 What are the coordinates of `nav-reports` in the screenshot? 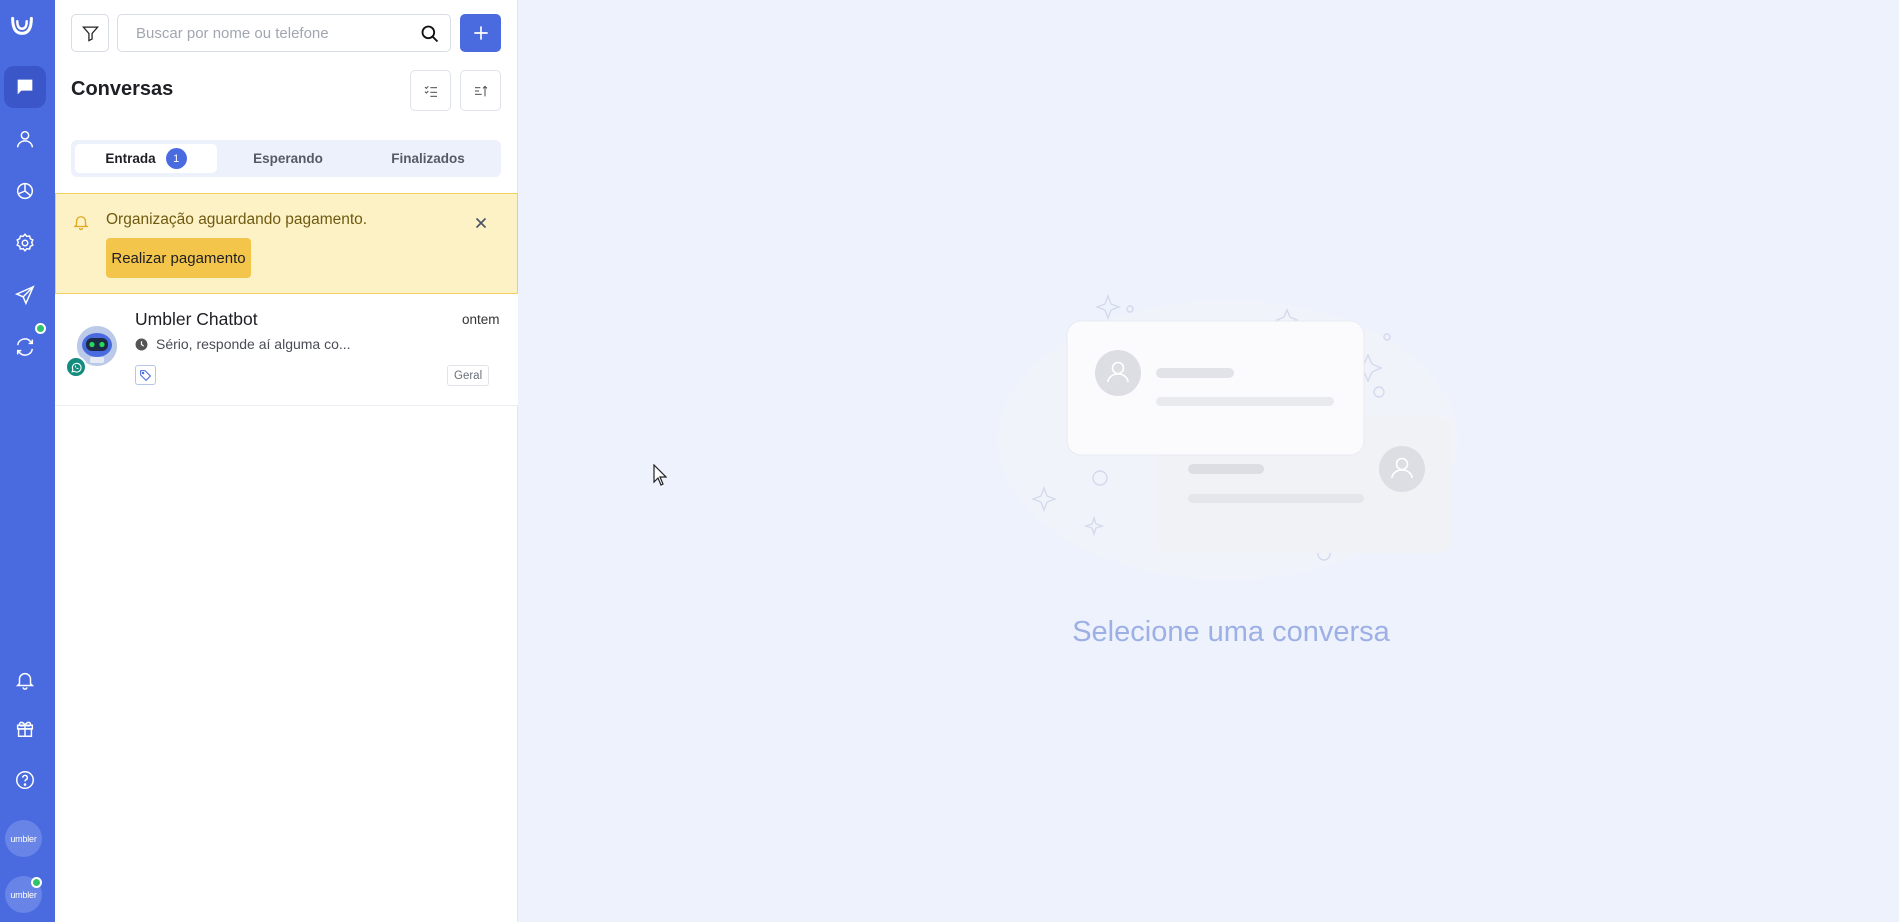 It's located at (25, 191).